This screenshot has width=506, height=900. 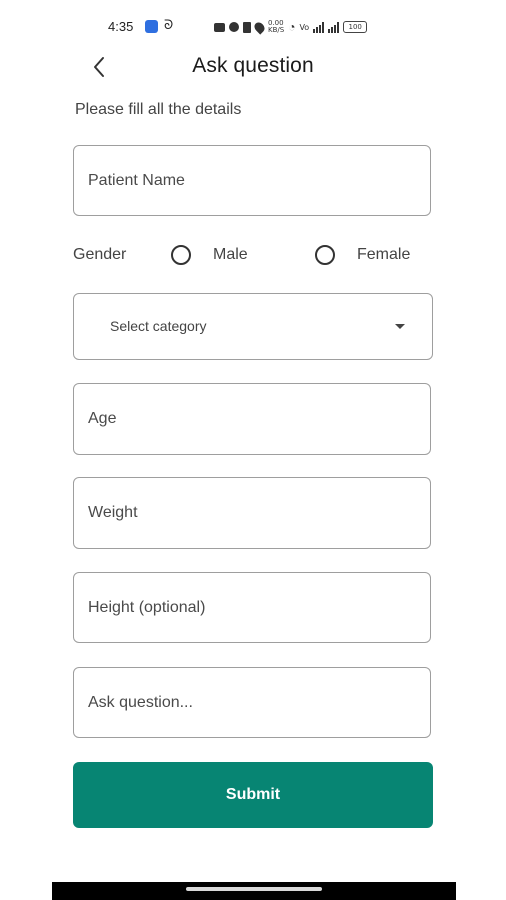 What do you see at coordinates (158, 326) in the screenshot?
I see `category-select-value: Select category` at bounding box center [158, 326].